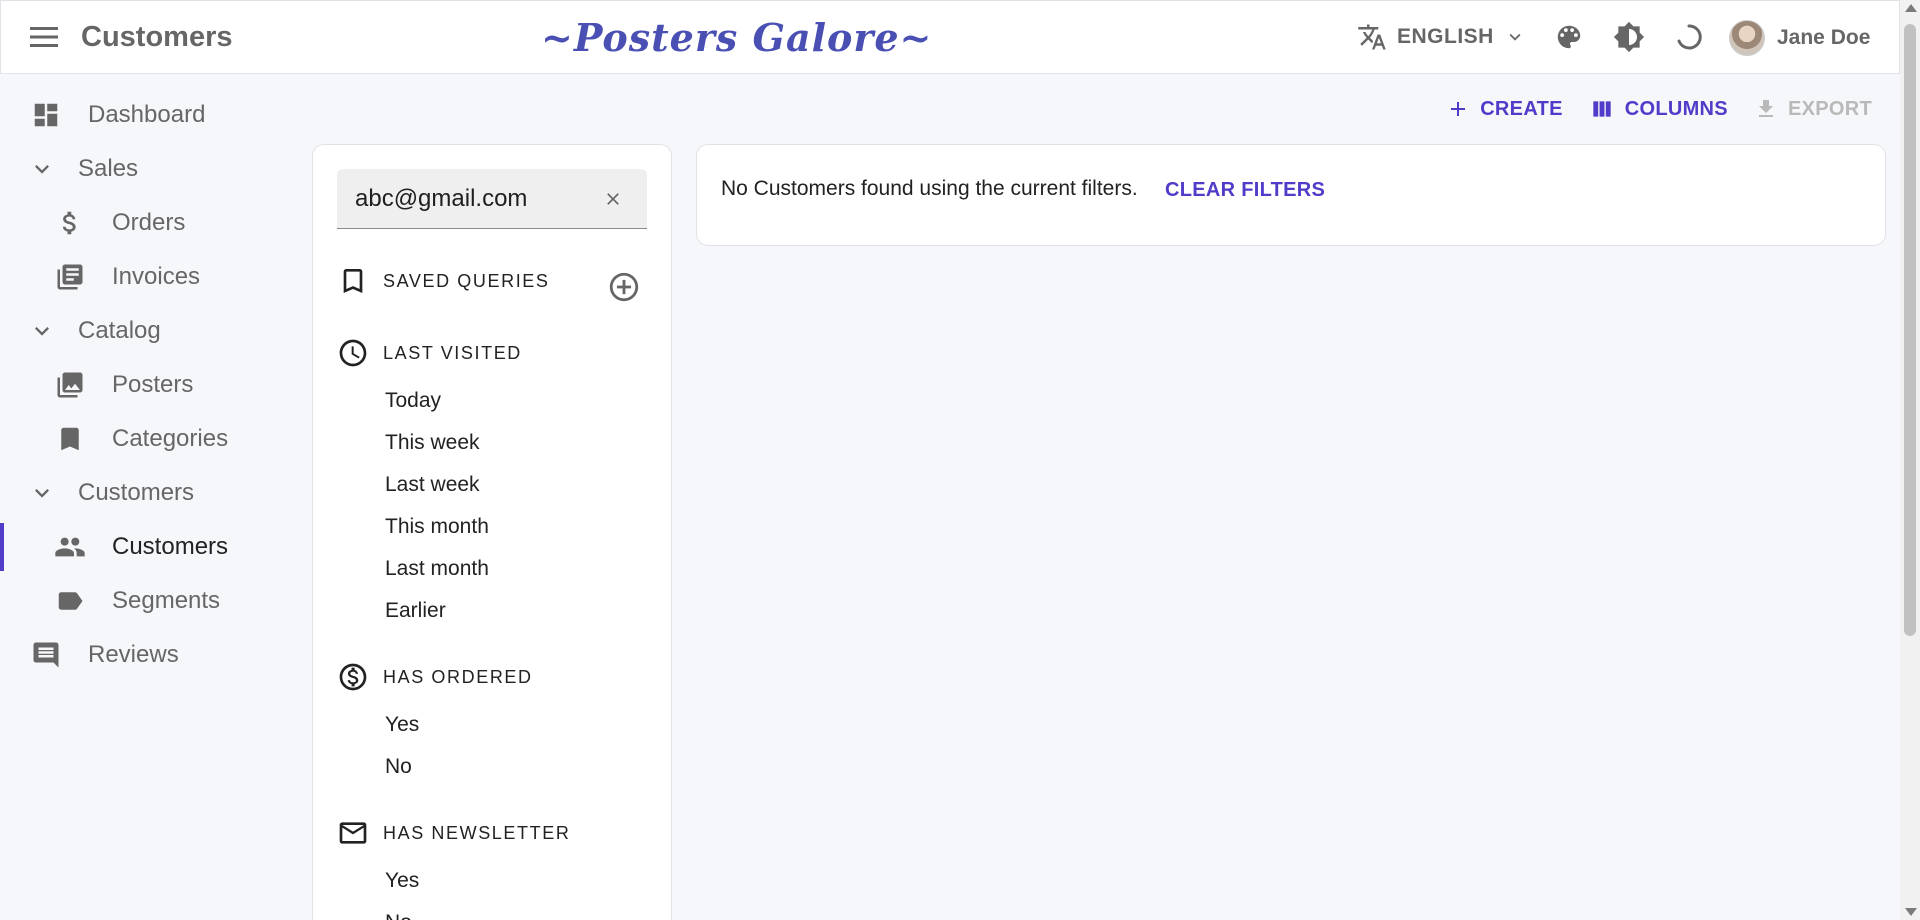 The height and width of the screenshot is (920, 1920). Describe the element at coordinates (1689, 37) in the screenshot. I see `refresh-icon` at that location.